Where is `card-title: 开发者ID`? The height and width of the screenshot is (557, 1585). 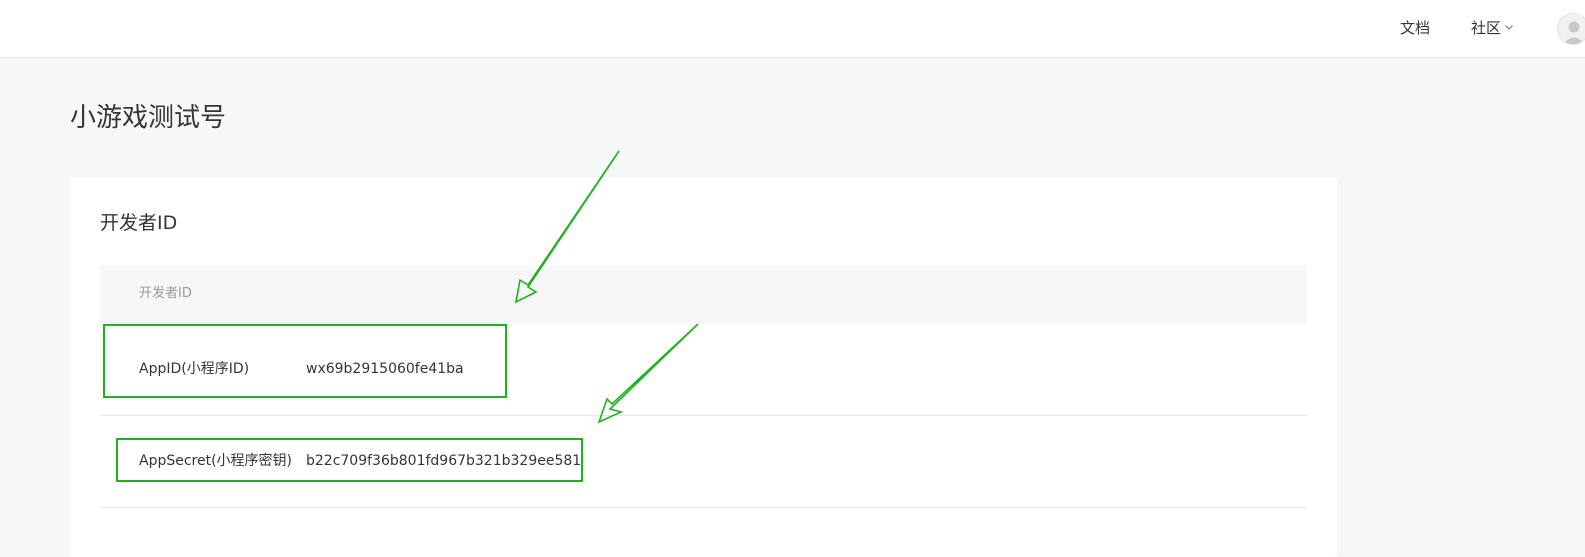
card-title: 开发者ID is located at coordinates (139, 223).